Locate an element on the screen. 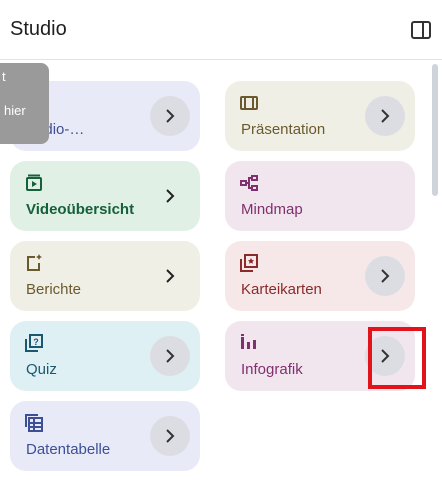 Image resolution: width=442 pixels, height=486 pixels. video-overview-card: Videoübersicht is located at coordinates (105, 196).